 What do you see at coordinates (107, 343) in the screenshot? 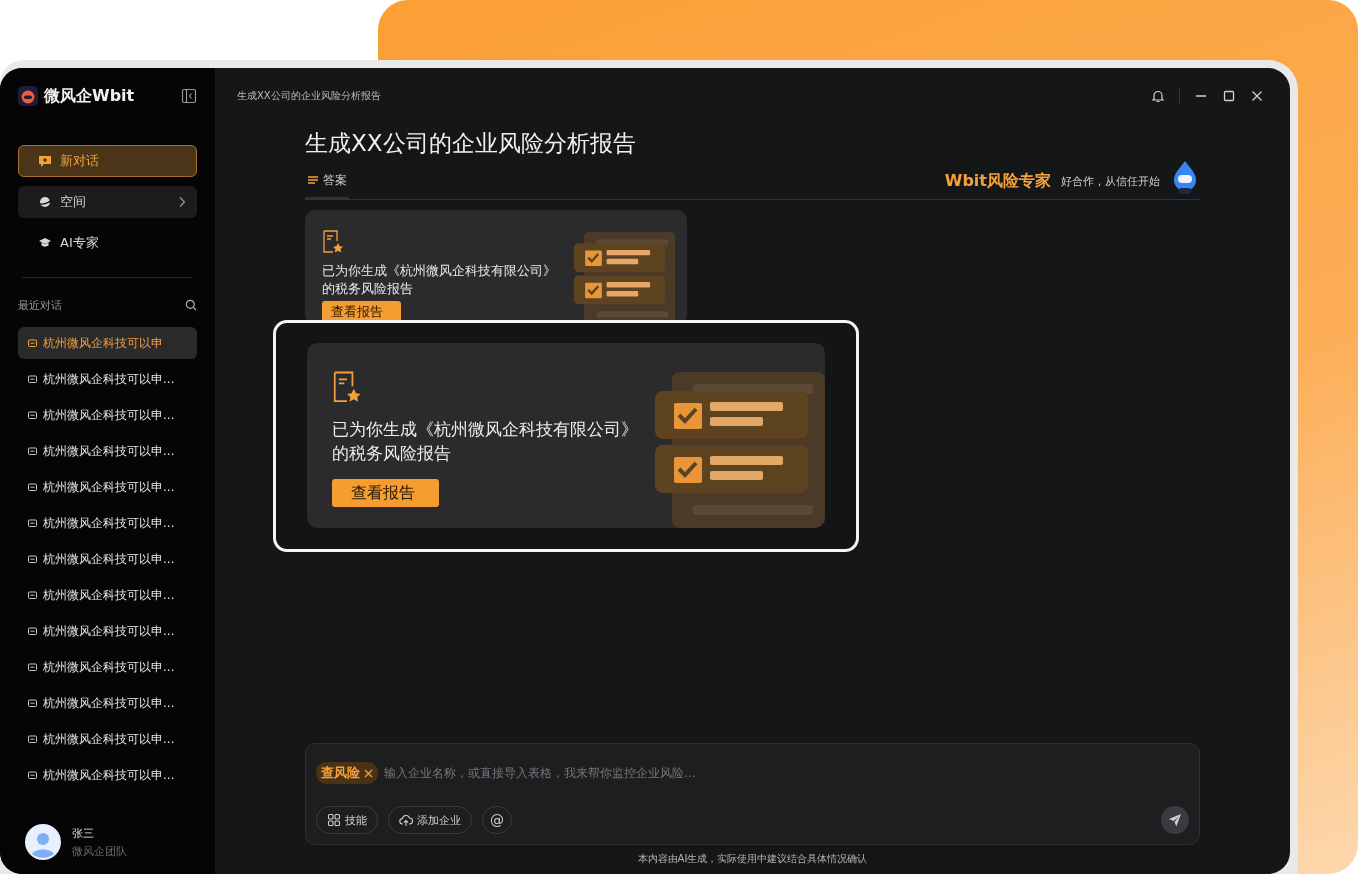
I see `chat-history-item: 杭州微风企科技可以申` at bounding box center [107, 343].